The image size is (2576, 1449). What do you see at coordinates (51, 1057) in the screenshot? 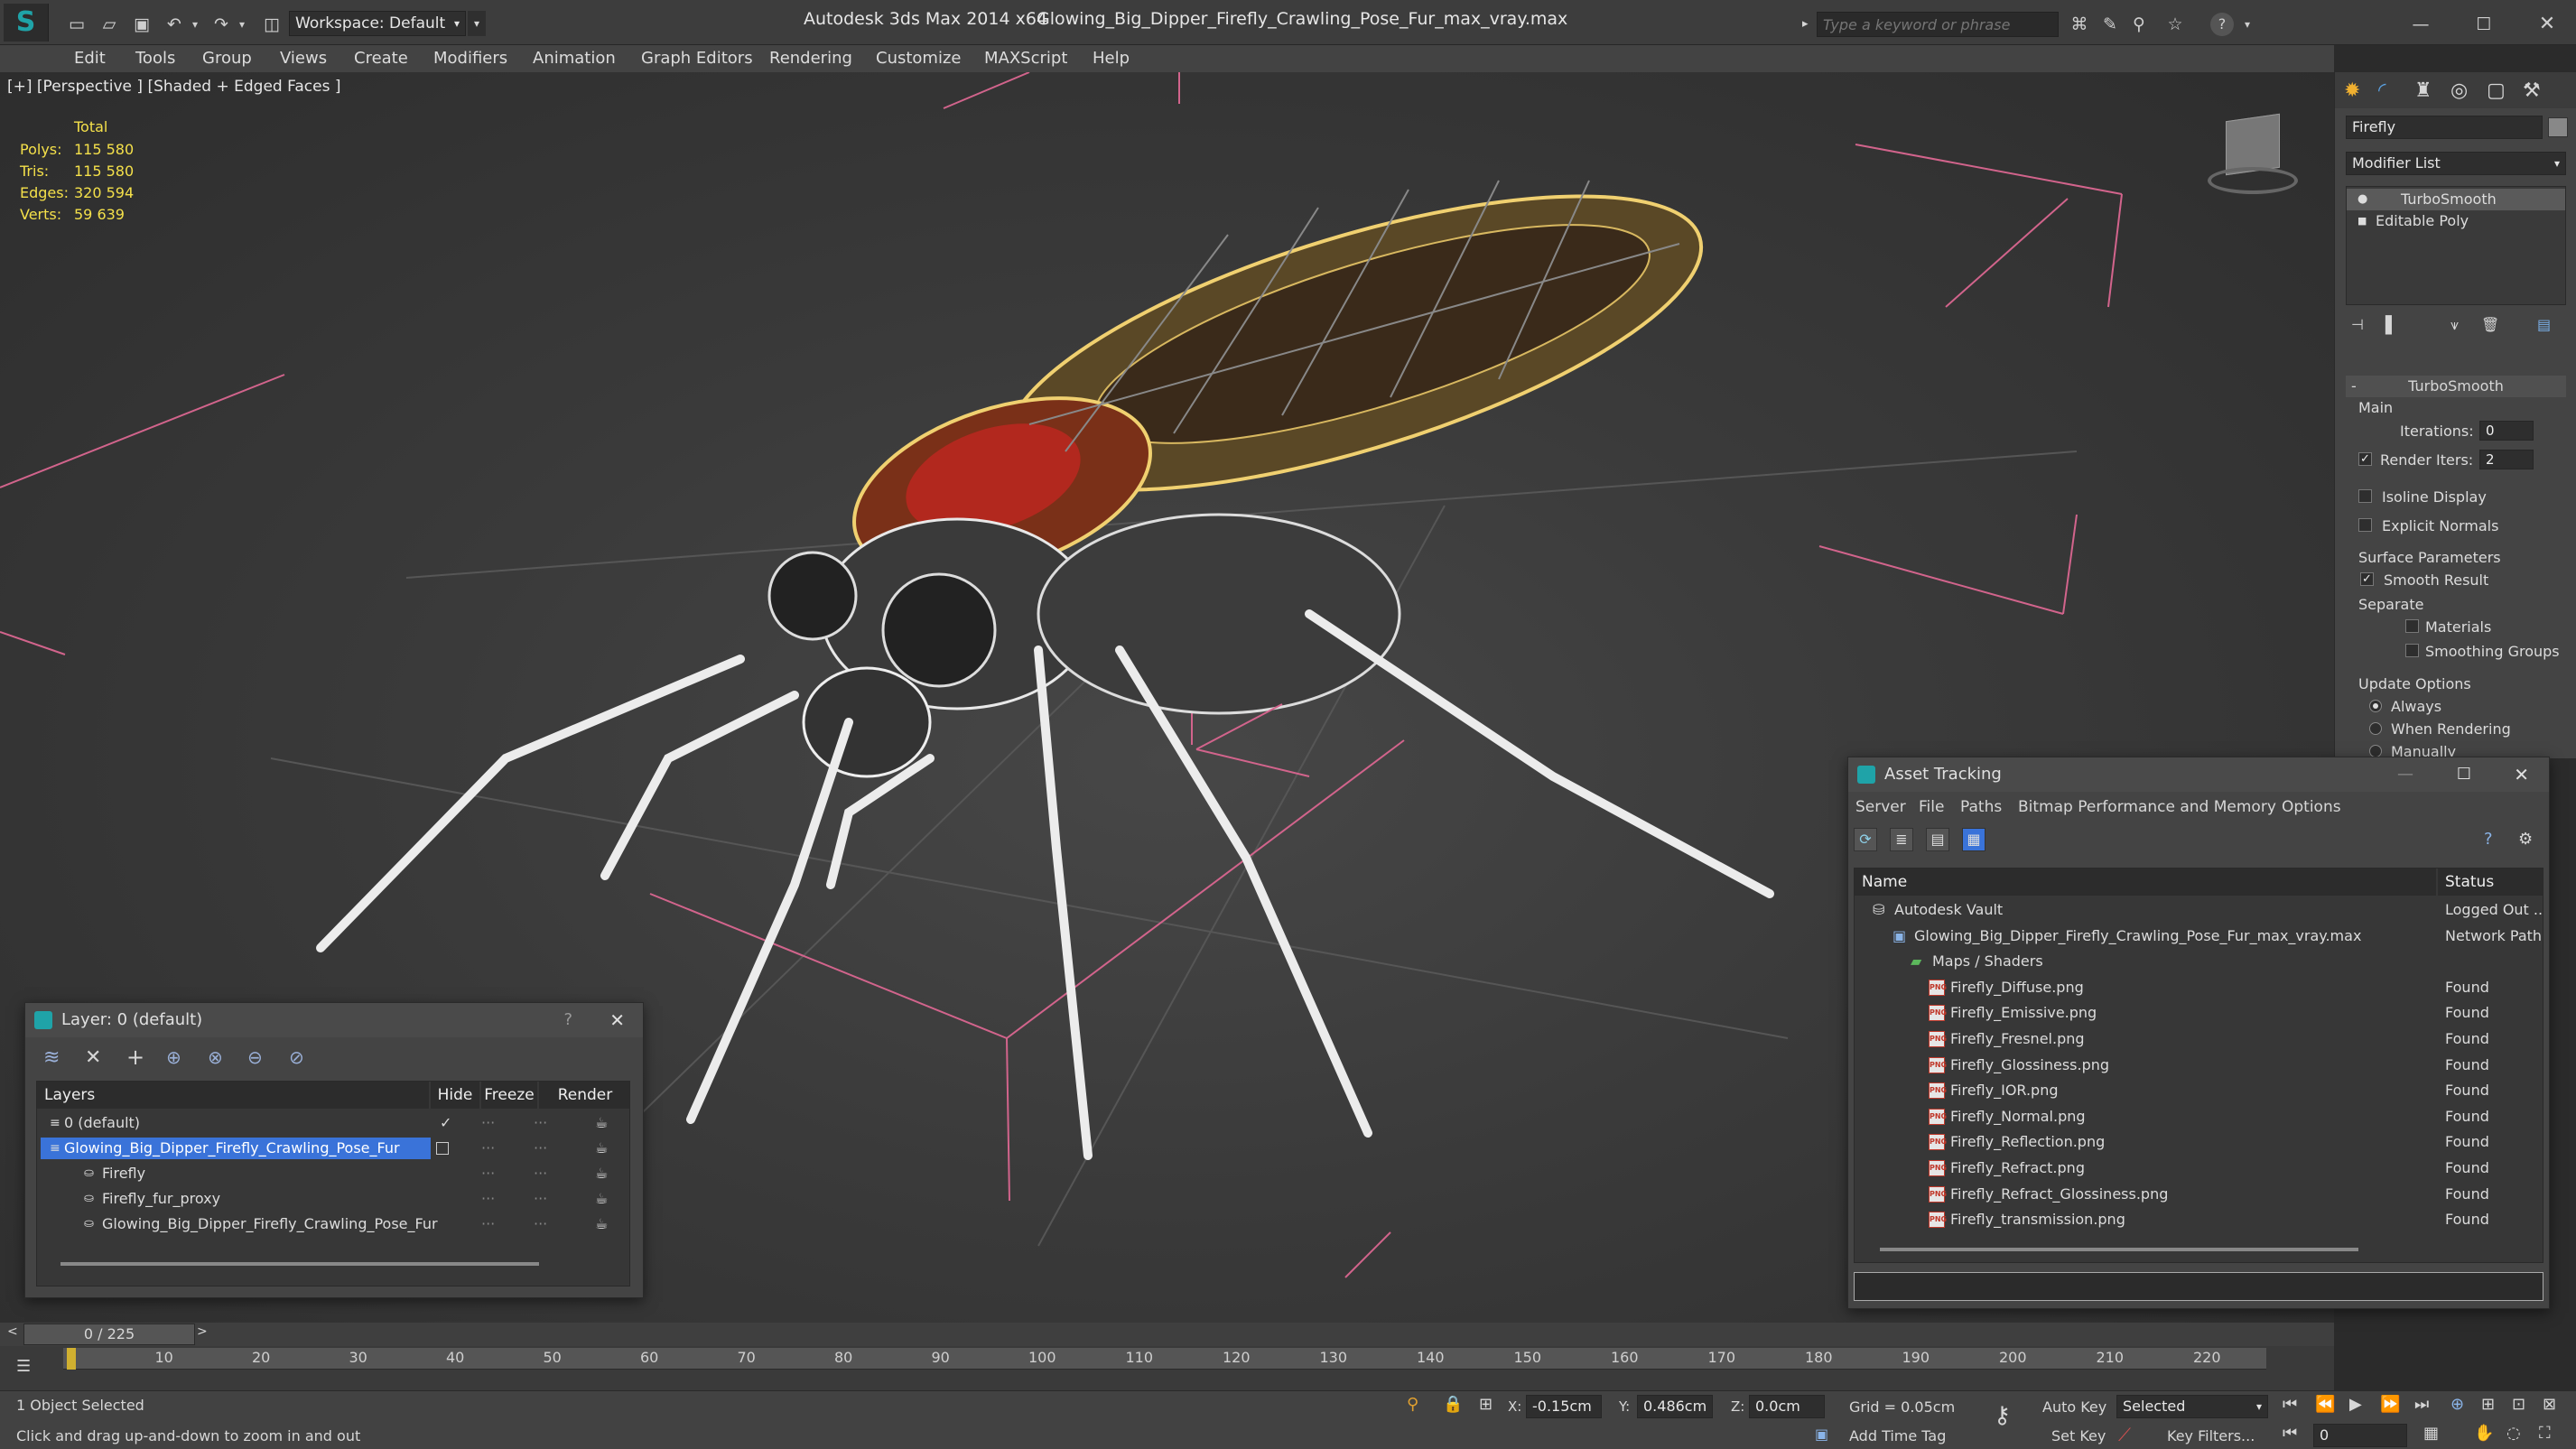
I see `new-layer-icon: ≋` at bounding box center [51, 1057].